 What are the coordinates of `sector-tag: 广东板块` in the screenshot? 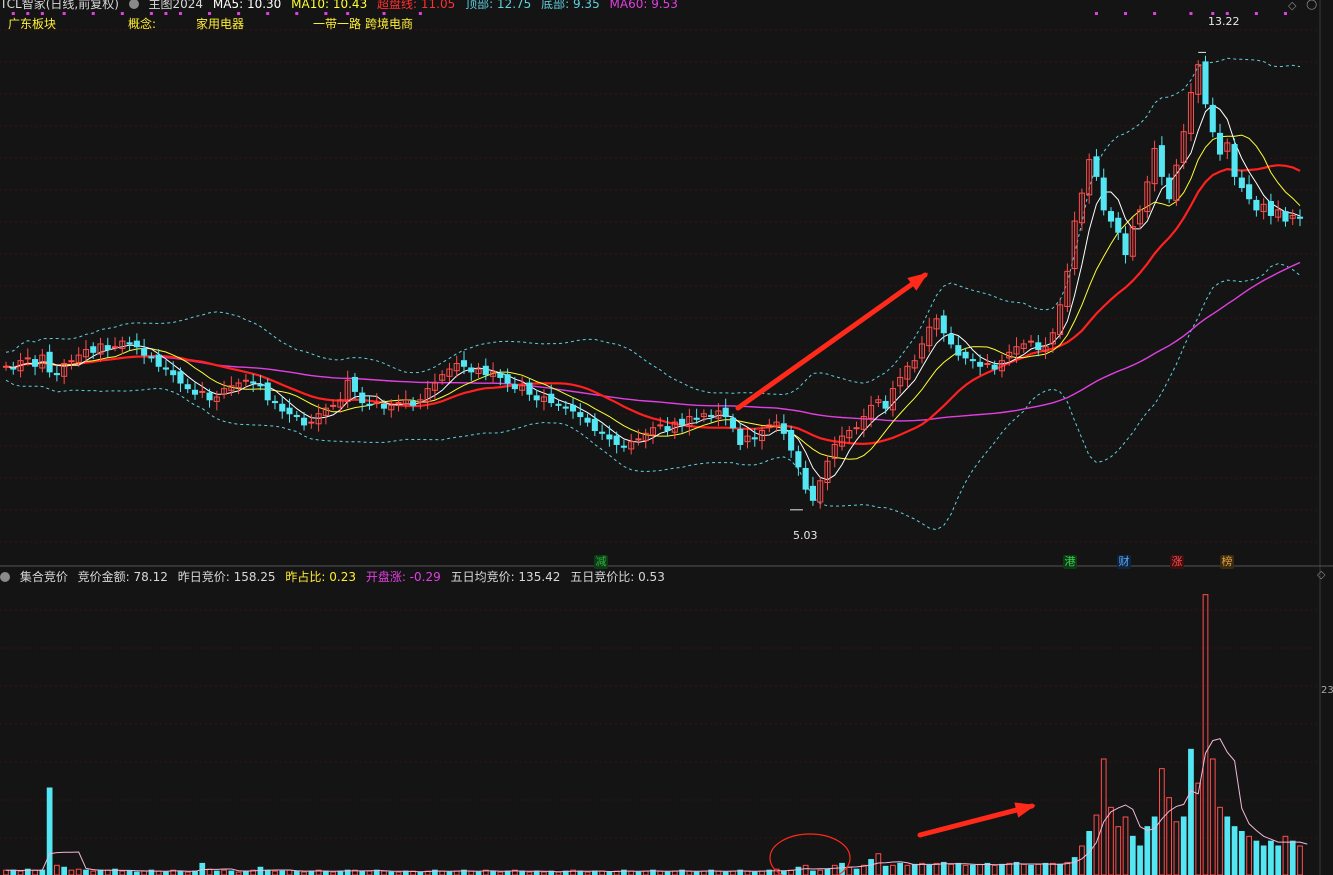 It's located at (32, 24).